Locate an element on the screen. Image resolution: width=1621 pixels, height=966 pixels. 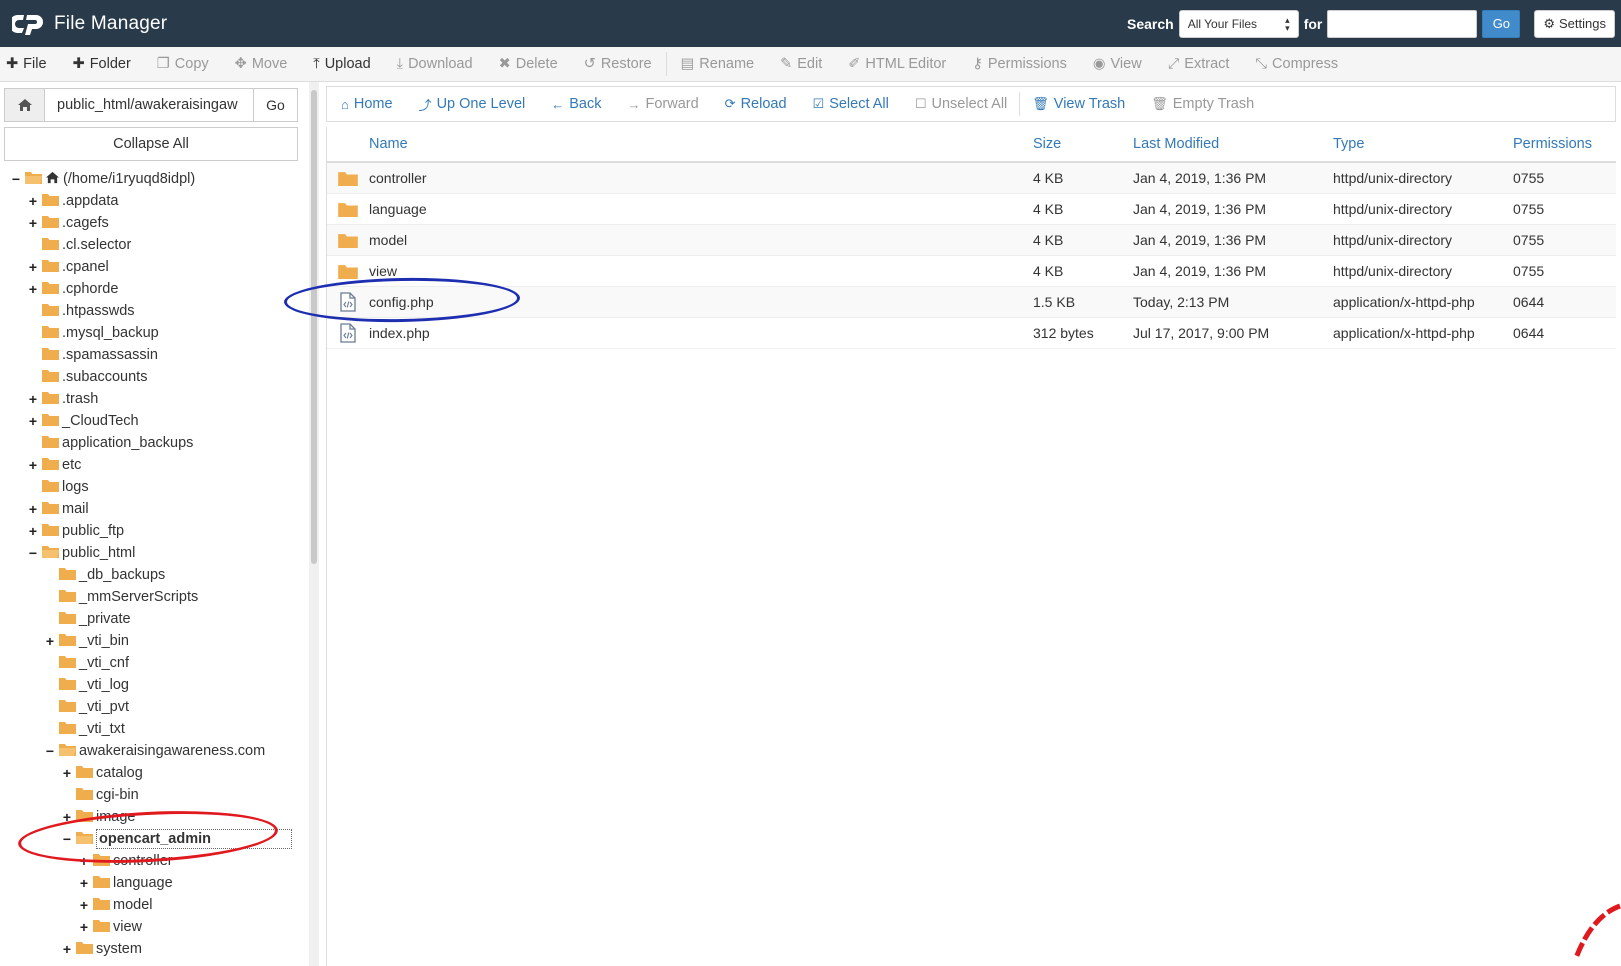
tree-item: + _CloudTech is located at coordinates (150, 421).